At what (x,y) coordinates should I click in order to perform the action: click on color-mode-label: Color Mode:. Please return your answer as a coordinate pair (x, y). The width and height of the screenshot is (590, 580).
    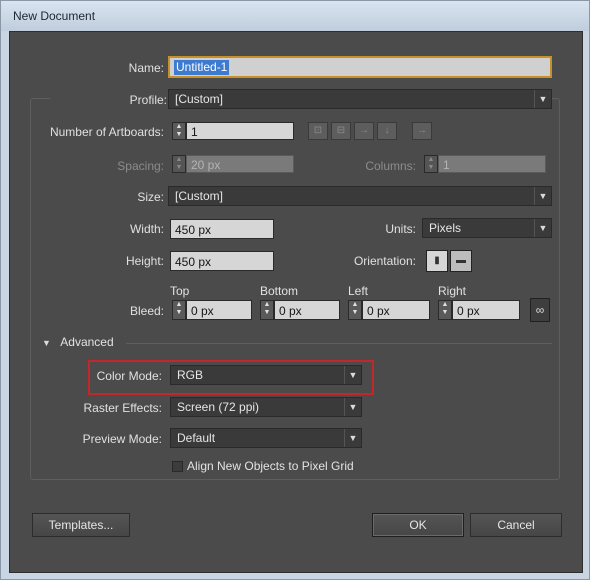
    Looking at the image, I should click on (129, 376).